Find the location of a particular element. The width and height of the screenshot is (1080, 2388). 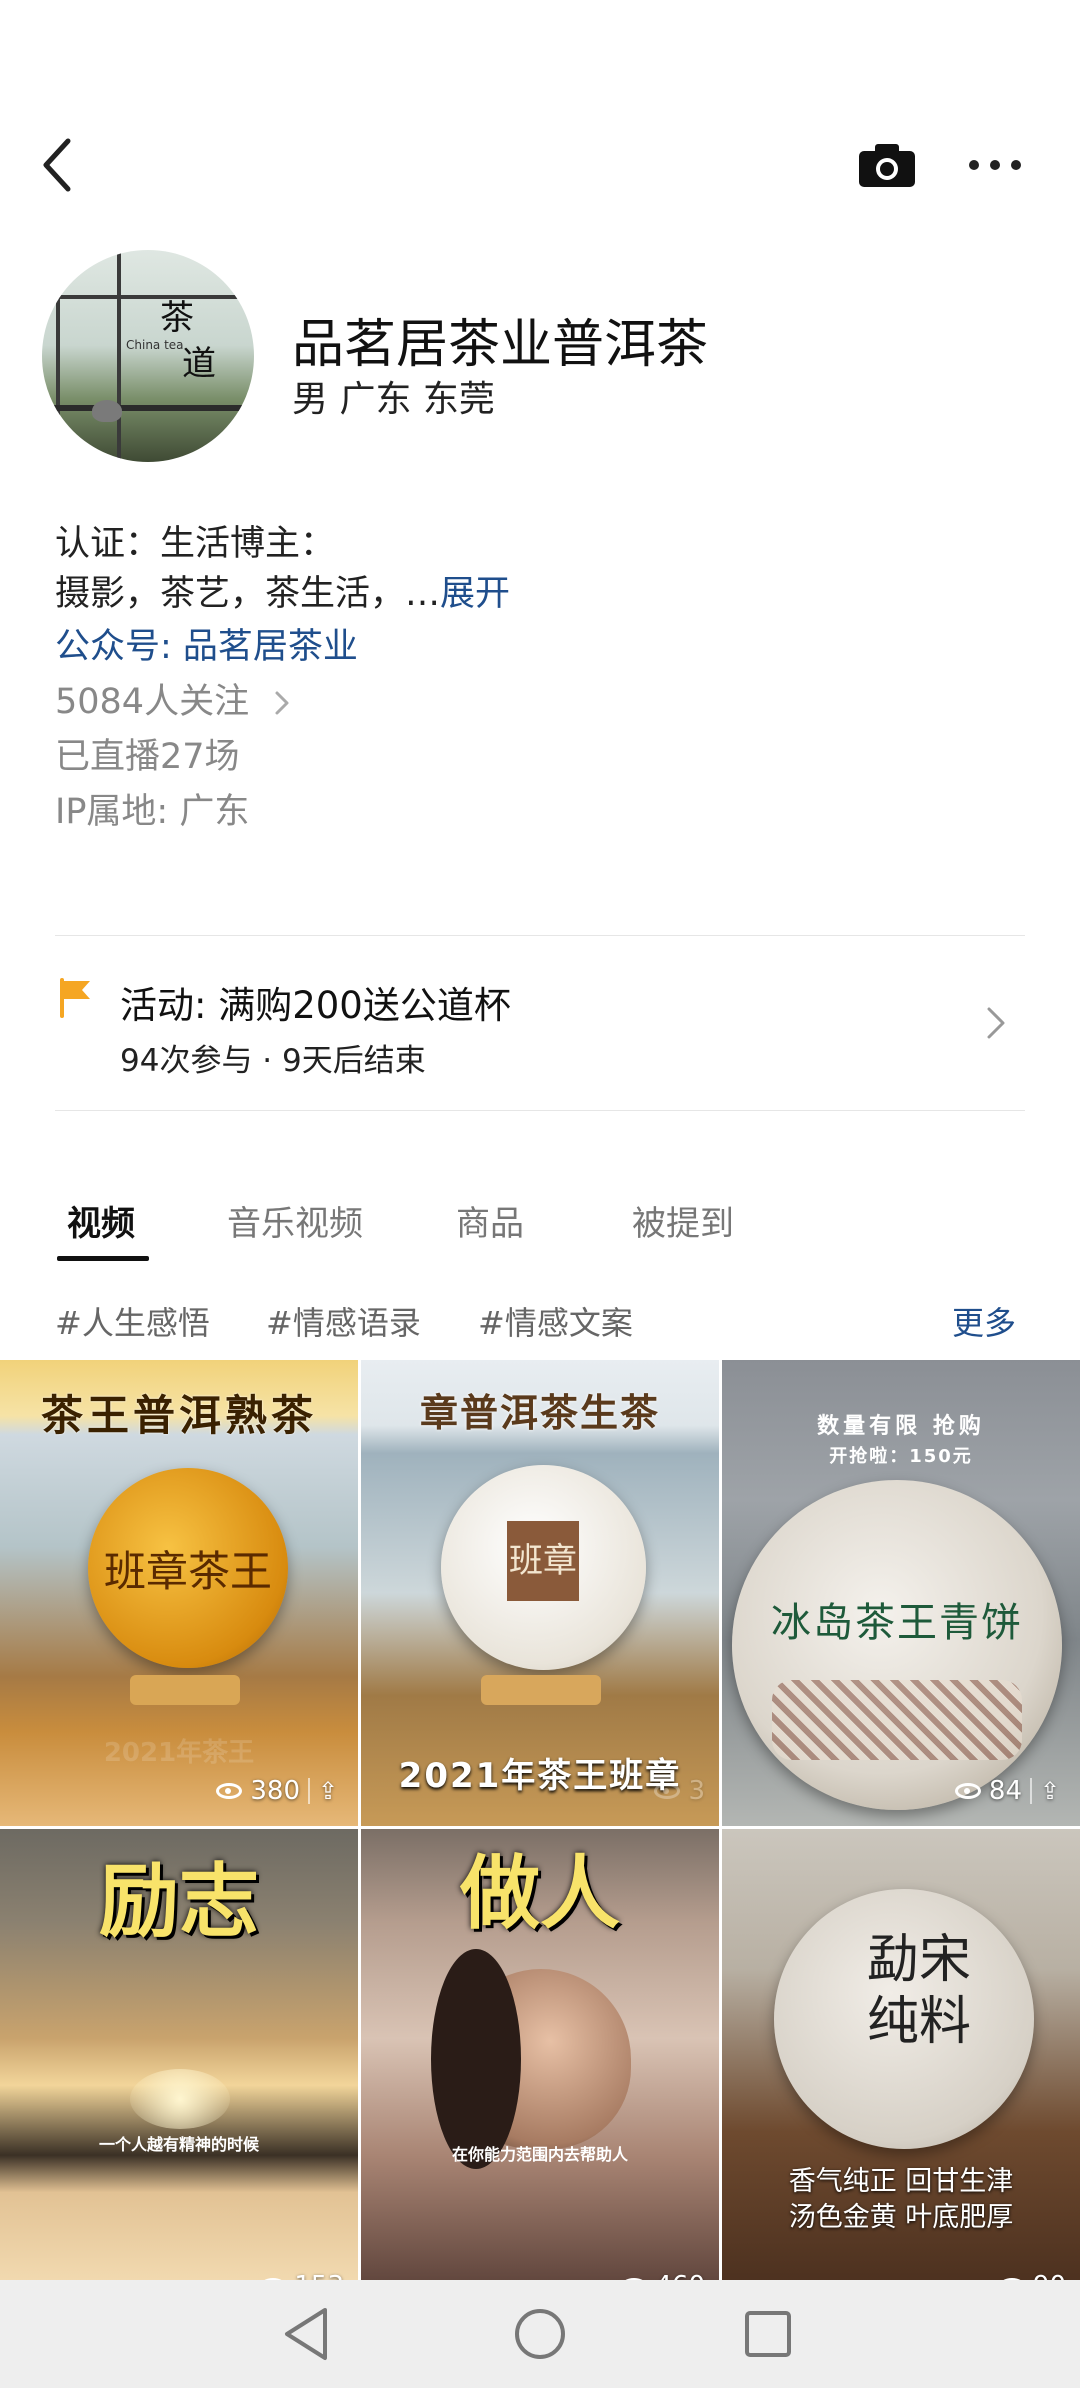

video-thumbnail: 茶王普洱熟茶 班章茶王 2021年茶王 380 ⇪ is located at coordinates (179, 1593).